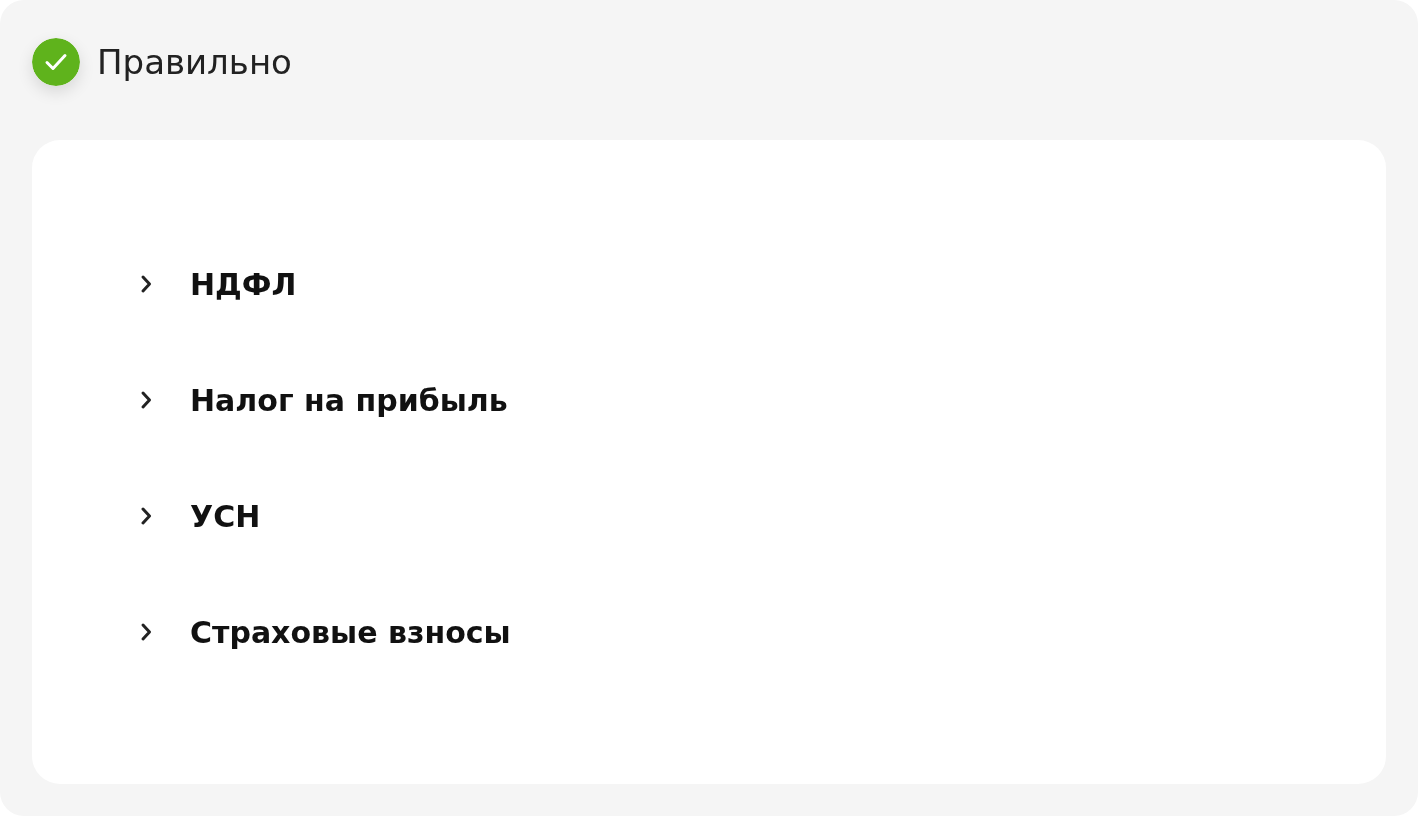 The height and width of the screenshot is (816, 1418). Describe the element at coordinates (349, 400) in the screenshot. I see `section-title: Налог на прибыль` at that location.